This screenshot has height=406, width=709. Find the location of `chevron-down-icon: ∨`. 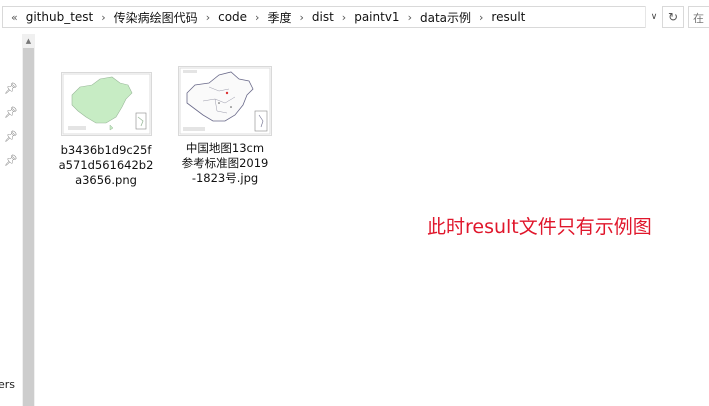

chevron-down-icon: ∨ is located at coordinates (653, 17).